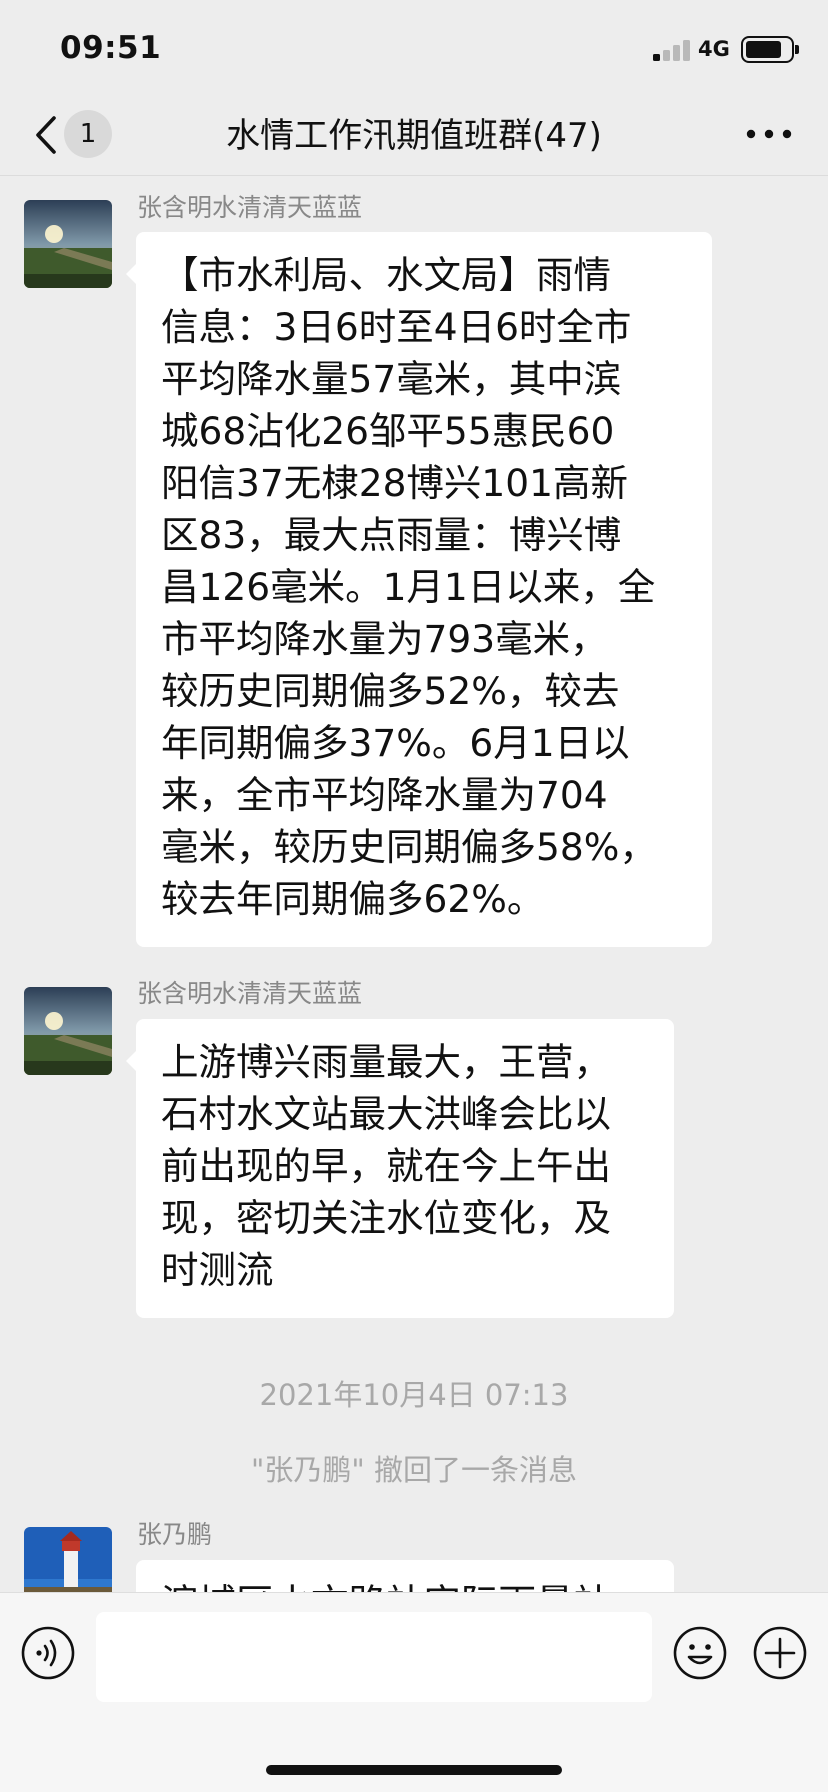 The image size is (828, 1792). What do you see at coordinates (408, 587) in the screenshot?
I see `message-line: 昌126毫米。1月1日以来，全` at bounding box center [408, 587].